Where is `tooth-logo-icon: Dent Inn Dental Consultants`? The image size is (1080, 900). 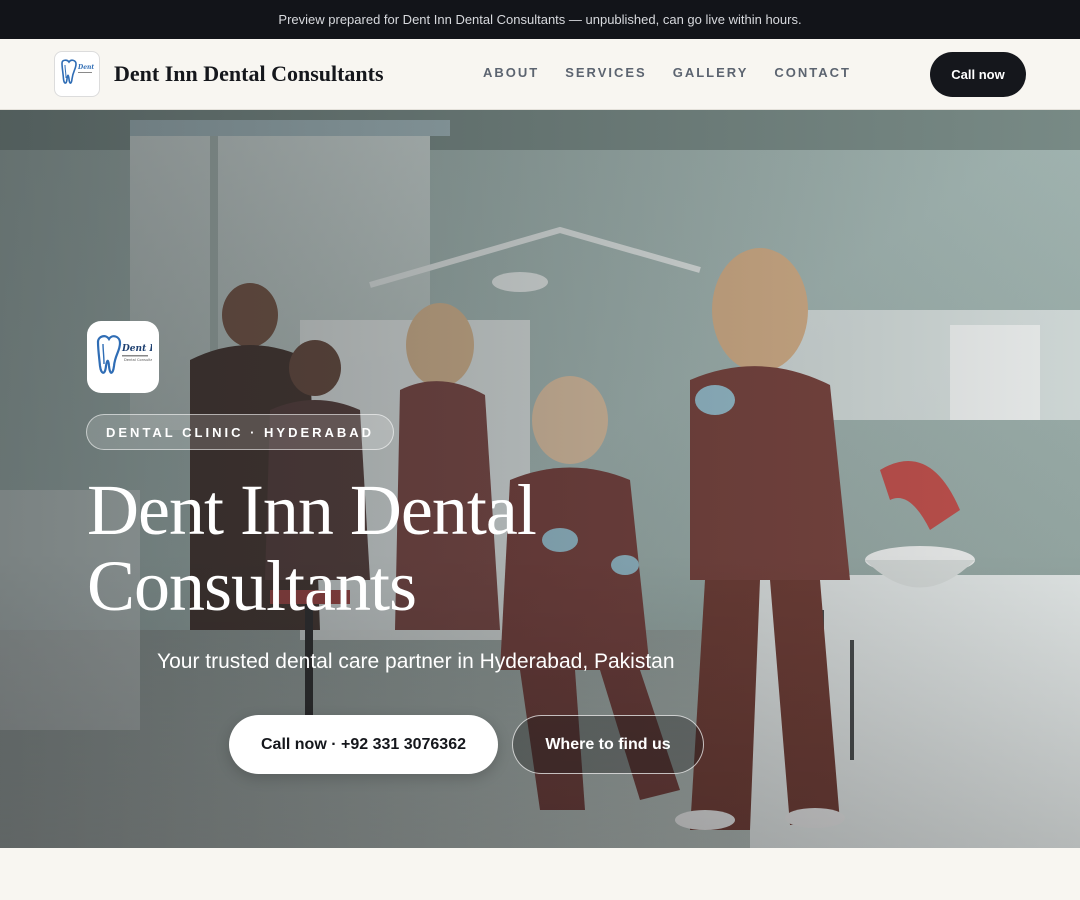 tooth-logo-icon: Dent Inn Dental Consultants is located at coordinates (124, 354).